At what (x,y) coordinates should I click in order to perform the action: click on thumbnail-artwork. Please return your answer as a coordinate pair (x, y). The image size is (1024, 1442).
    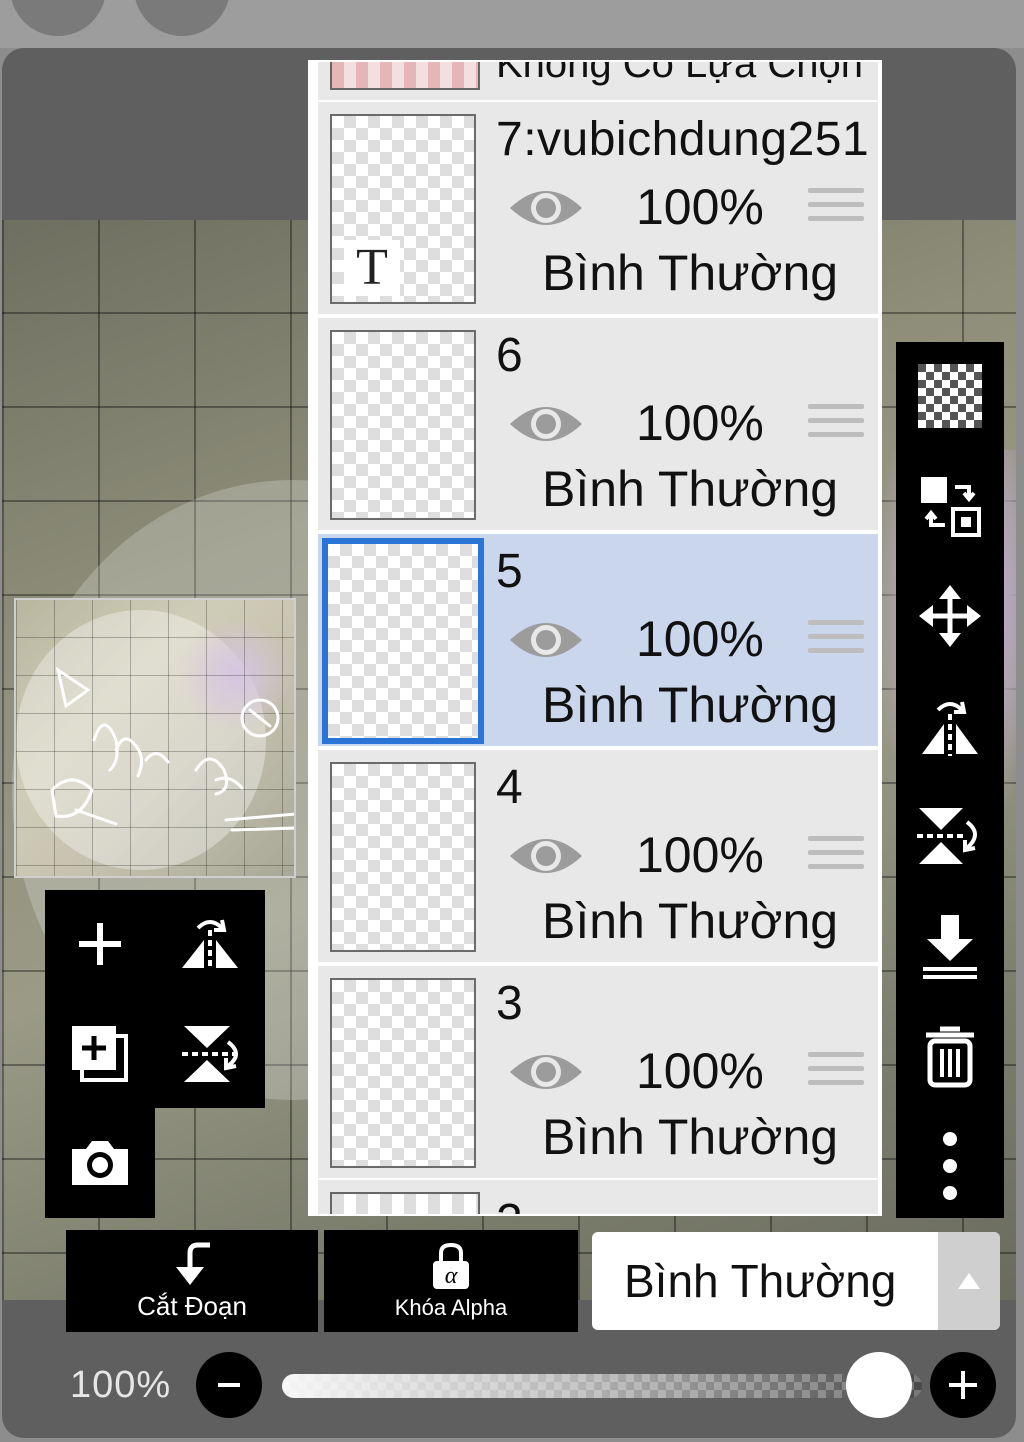
    Looking at the image, I should click on (172, 749).